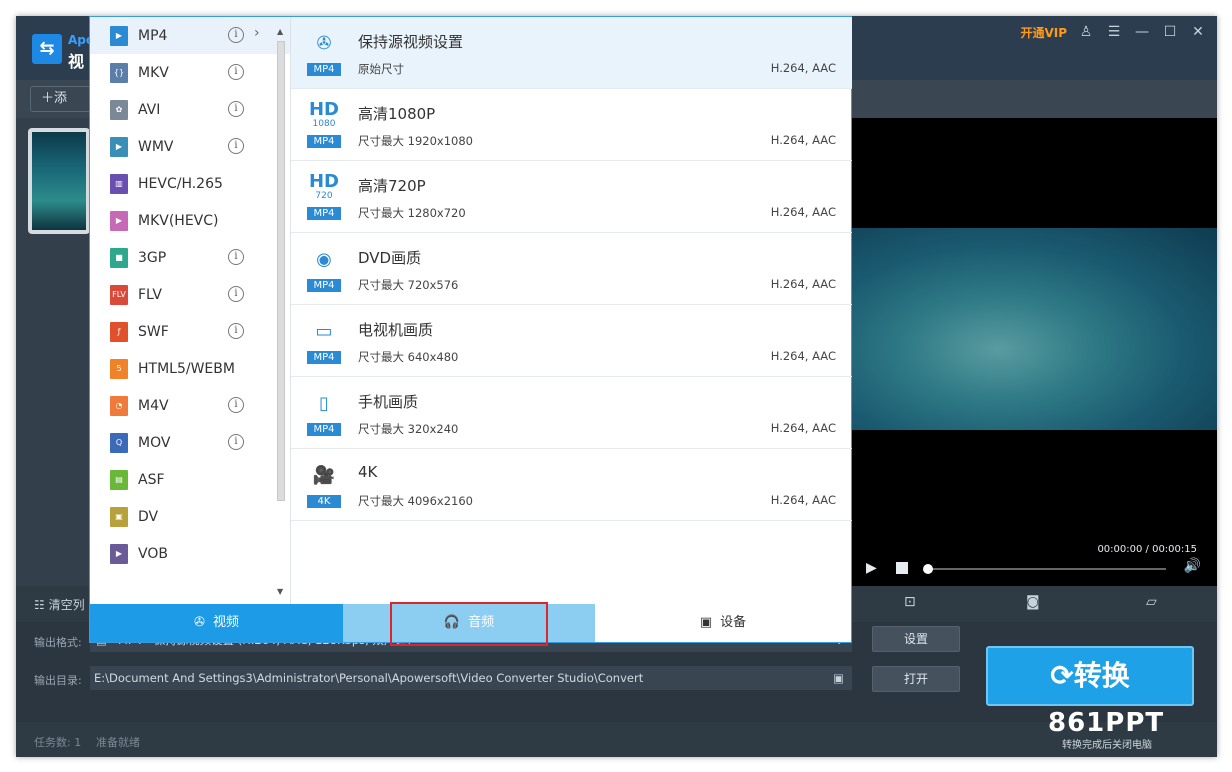 Image resolution: width=1232 pixels, height=772 pixels. Describe the element at coordinates (280, 31) in the screenshot. I see `scroll-up-icon: ▲` at that location.